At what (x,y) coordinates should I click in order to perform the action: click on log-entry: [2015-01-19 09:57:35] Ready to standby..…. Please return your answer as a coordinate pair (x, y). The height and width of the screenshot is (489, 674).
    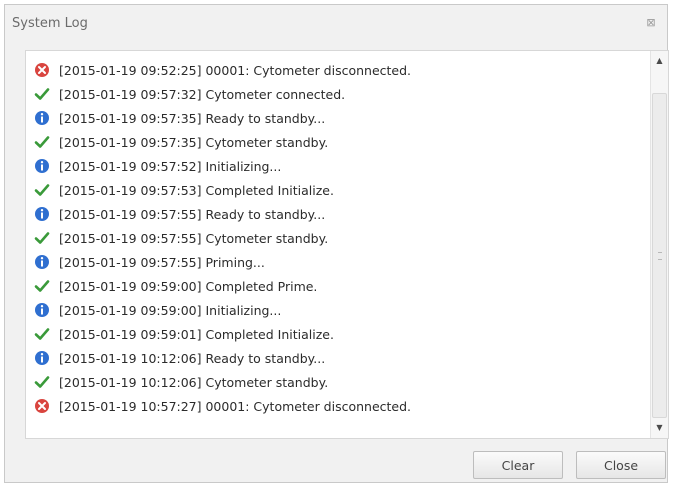
    Looking at the image, I should click on (338, 118).